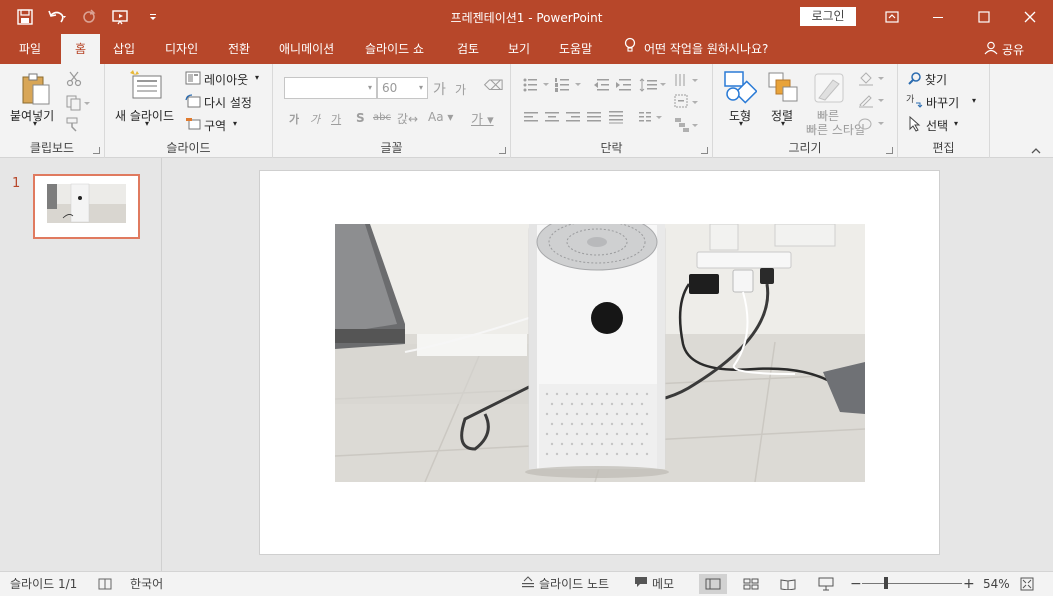  I want to click on comments-button: 메모, so click(654, 584).